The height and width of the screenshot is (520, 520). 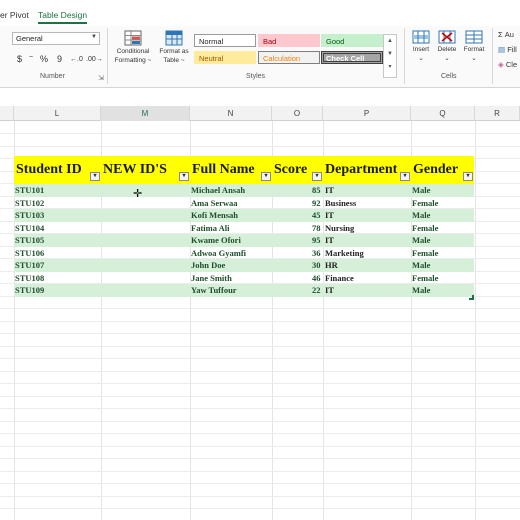 What do you see at coordinates (29, 203) in the screenshot?
I see `cell-id: STU102` at bounding box center [29, 203].